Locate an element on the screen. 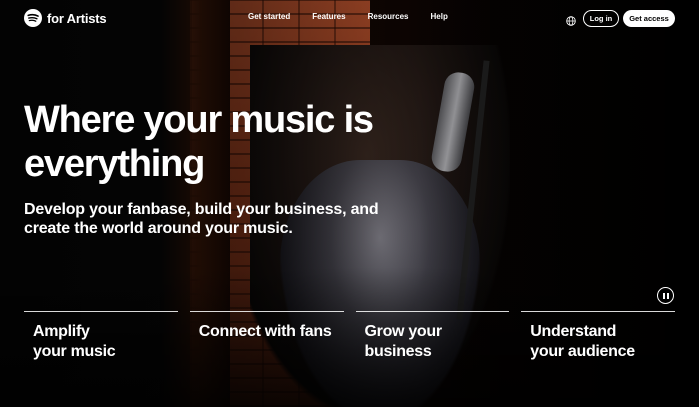  card-understand: Understand your audience is located at coordinates (598, 336).